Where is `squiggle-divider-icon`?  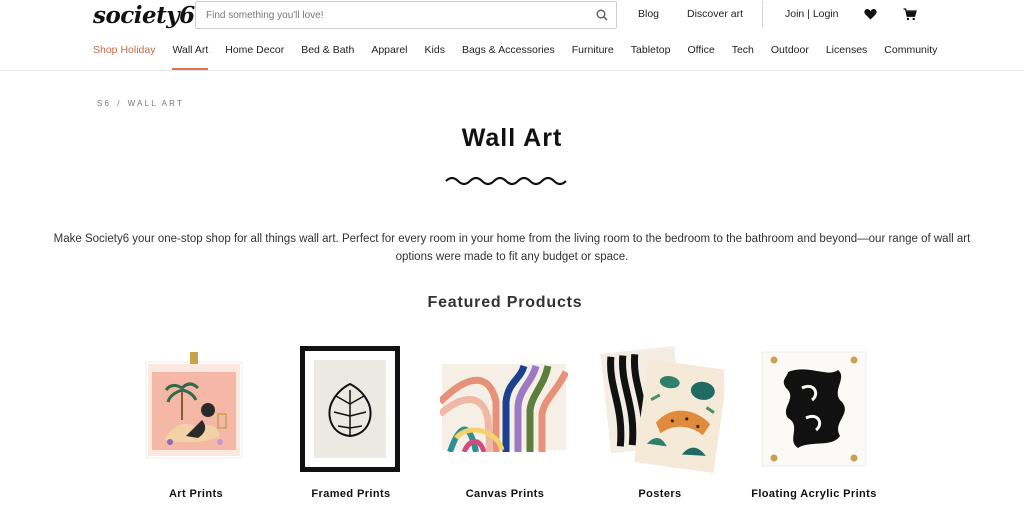
squiggle-divider-icon is located at coordinates (506, 181).